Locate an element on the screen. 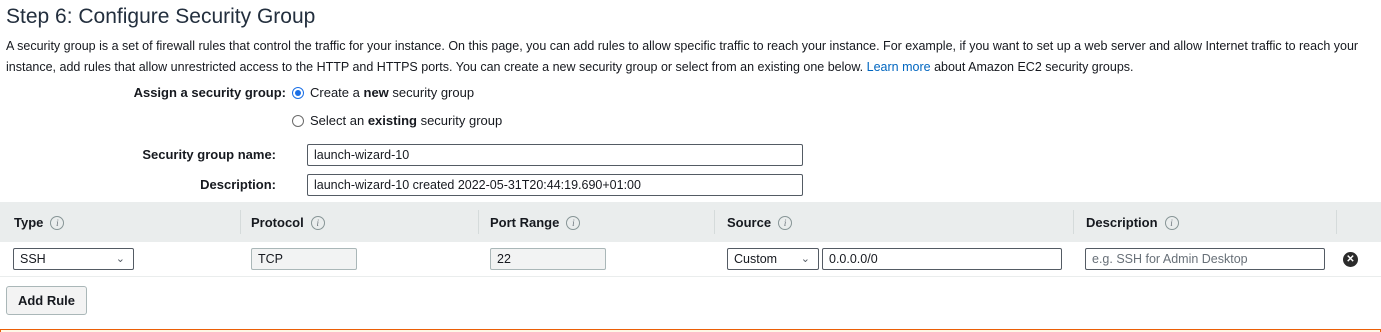  radio-create-new-bold: new is located at coordinates (376, 92).